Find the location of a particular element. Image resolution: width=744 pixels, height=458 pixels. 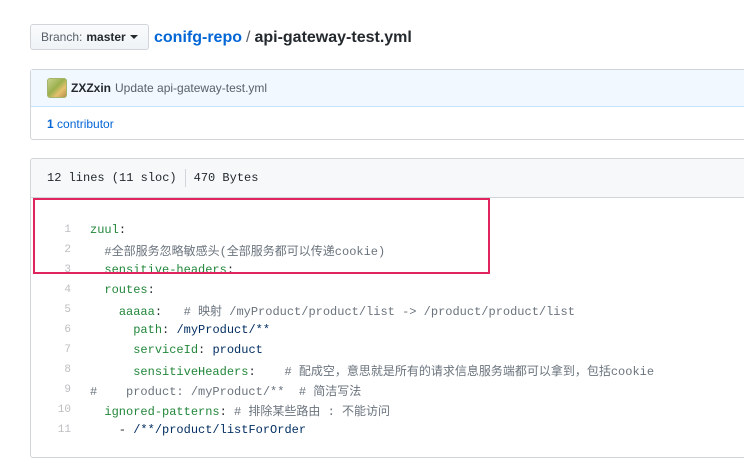

branch-select-button: Branch: master is located at coordinates (89, 37).